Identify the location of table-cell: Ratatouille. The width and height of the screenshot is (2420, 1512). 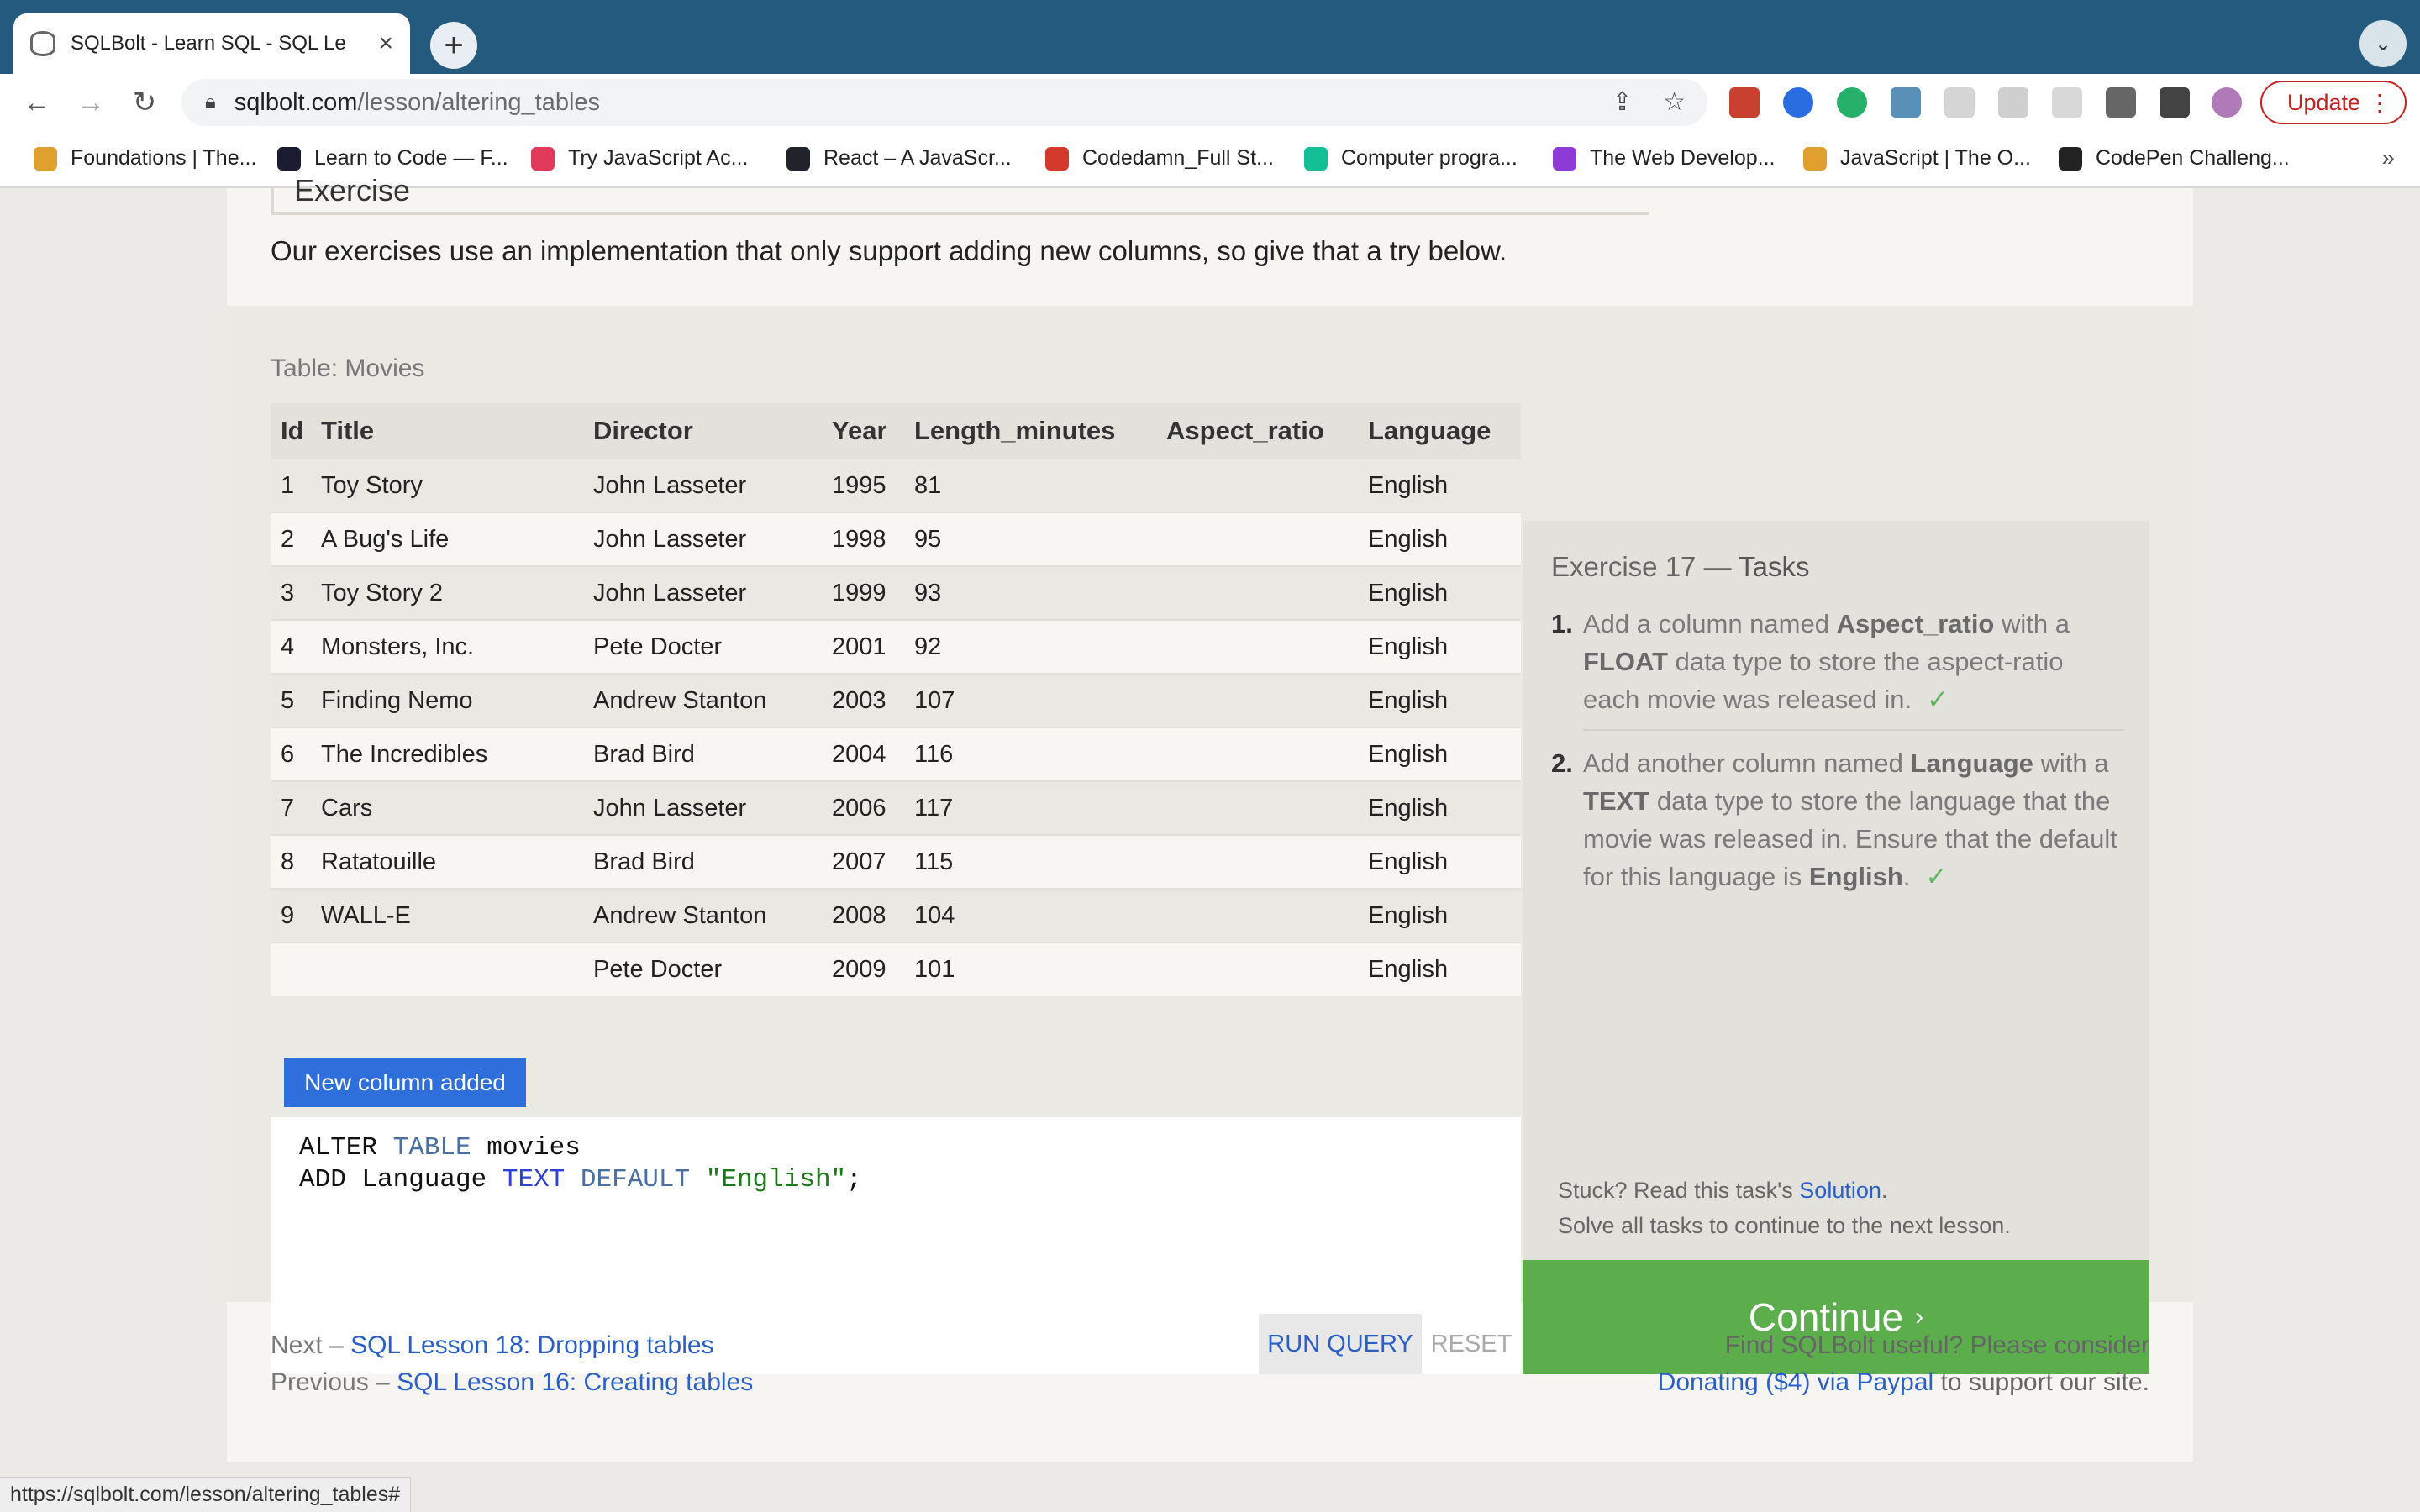
(457, 861).